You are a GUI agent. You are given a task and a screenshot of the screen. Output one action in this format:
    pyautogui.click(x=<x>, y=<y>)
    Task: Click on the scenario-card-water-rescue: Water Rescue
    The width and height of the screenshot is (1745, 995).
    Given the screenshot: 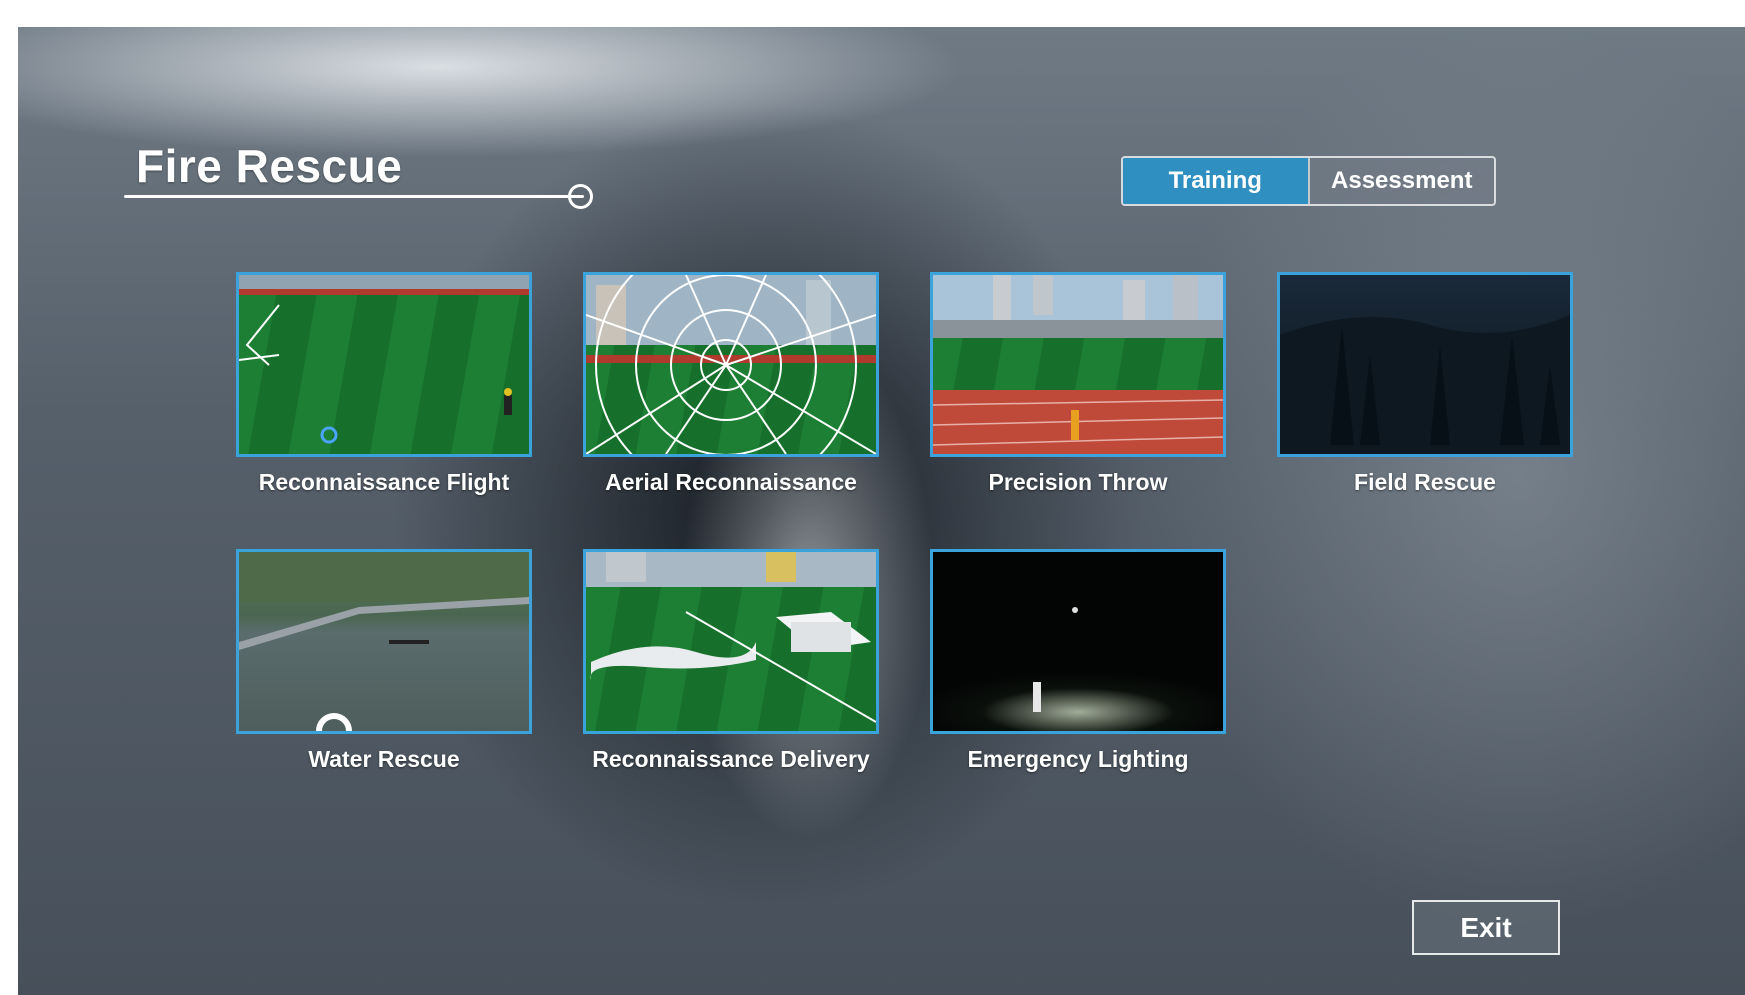 What is the action you would take?
    pyautogui.click(x=384, y=661)
    